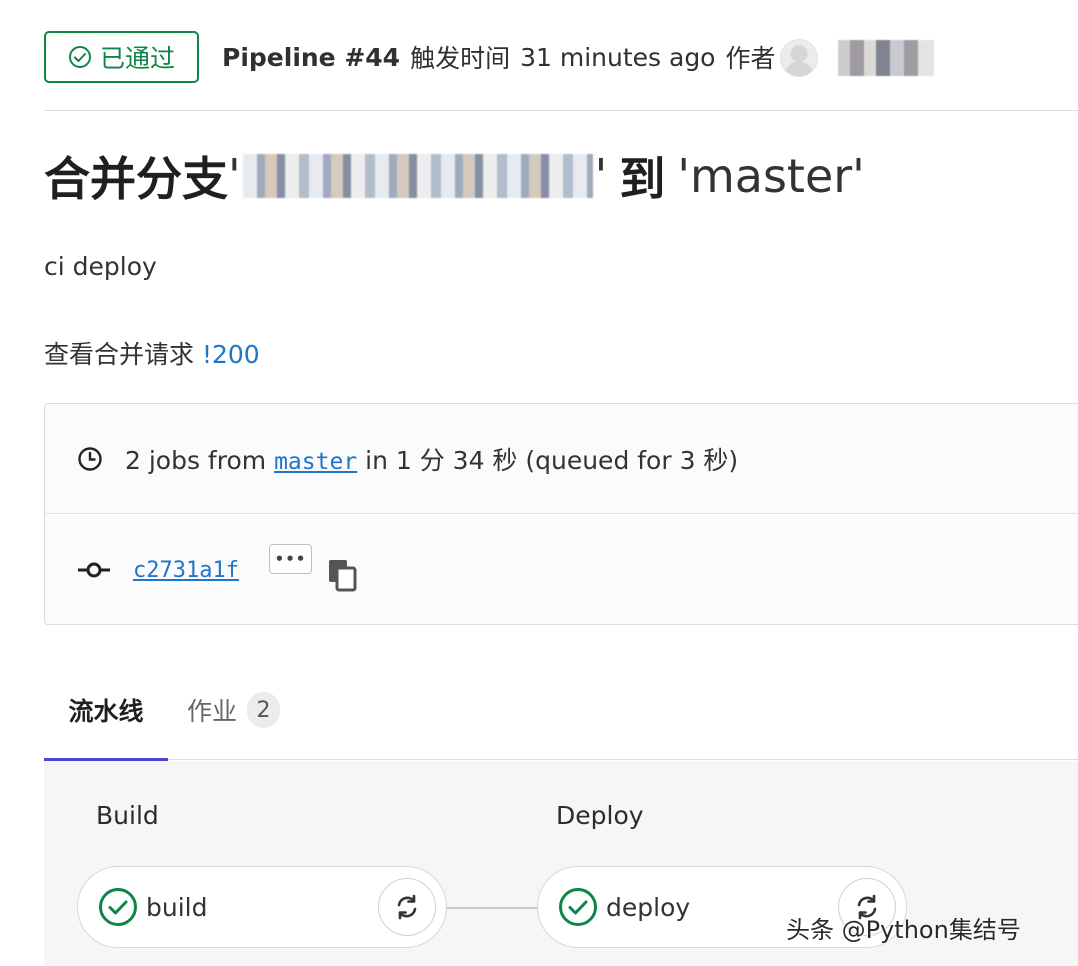  What do you see at coordinates (771, 176) in the screenshot?
I see `target-branch: 'master'` at bounding box center [771, 176].